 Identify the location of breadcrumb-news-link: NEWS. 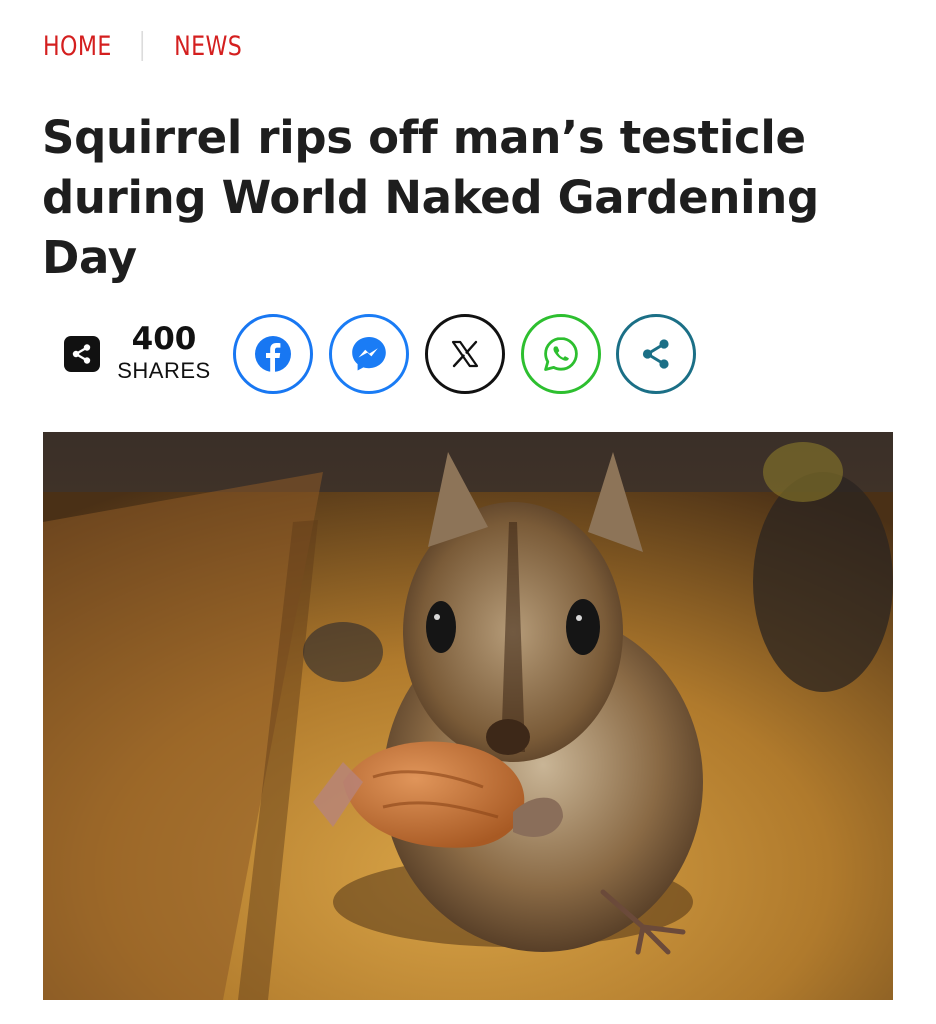
(208, 46).